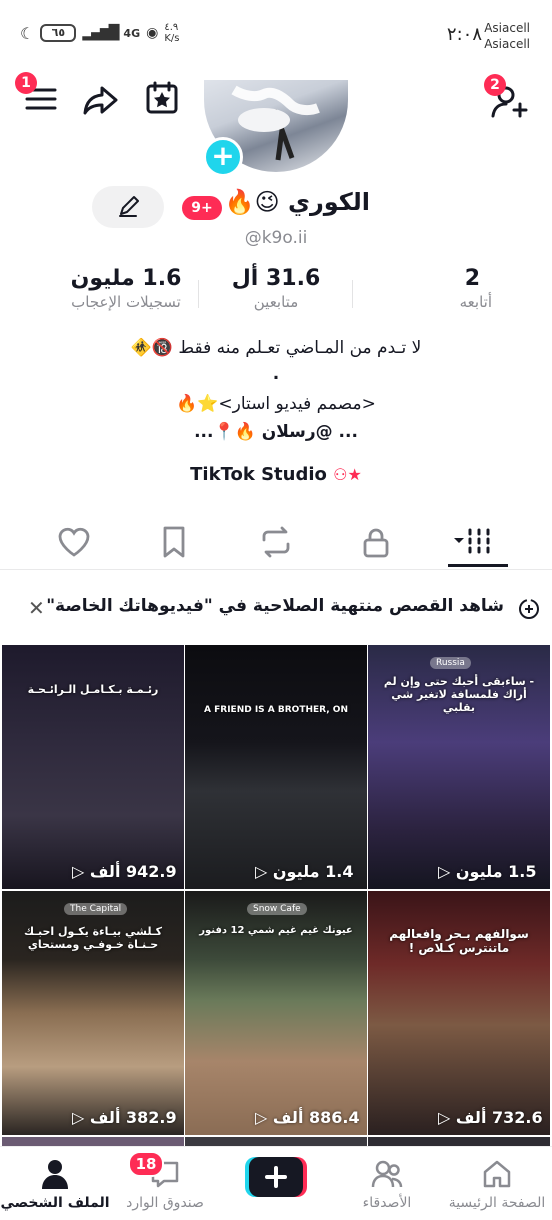 This screenshot has height=1220, width=552. I want to click on nav-friends: الأصدقاء, so click(387, 1184).